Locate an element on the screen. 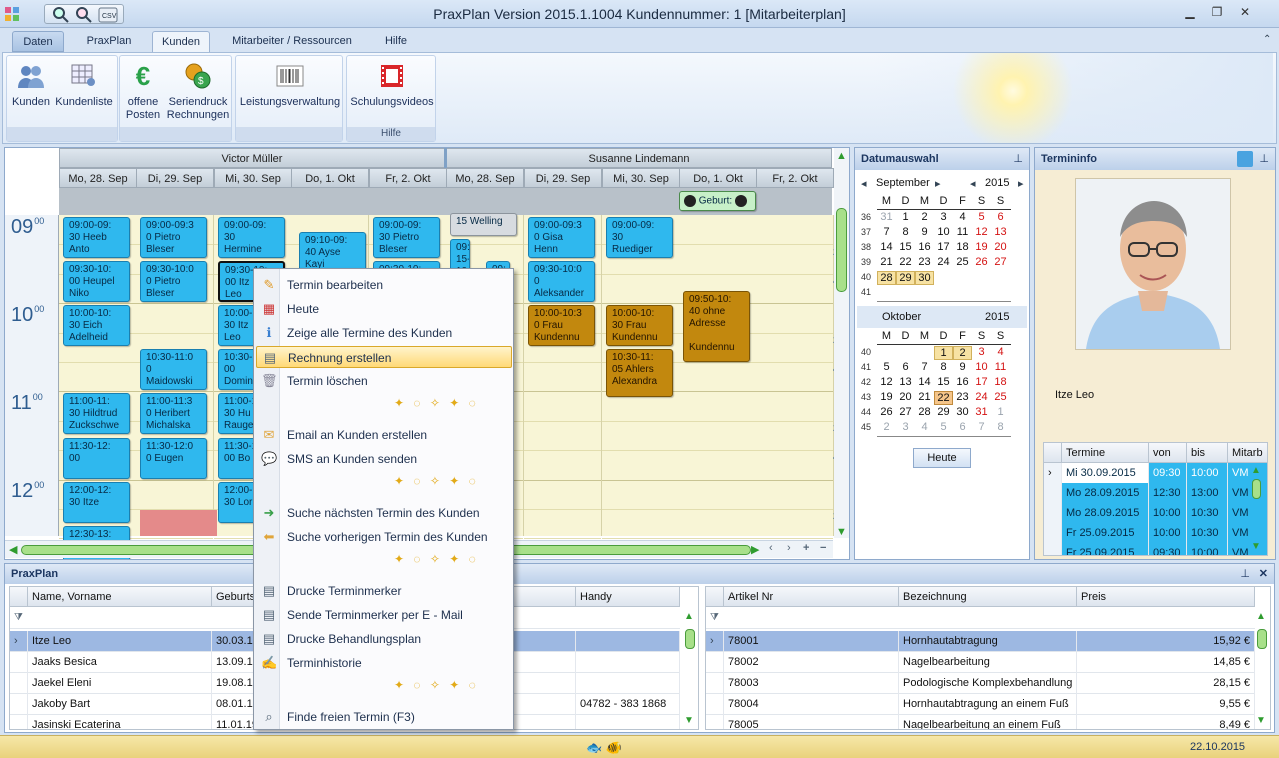  context-menu-item: 🗑 Termin löschen is located at coordinates (384, 381).